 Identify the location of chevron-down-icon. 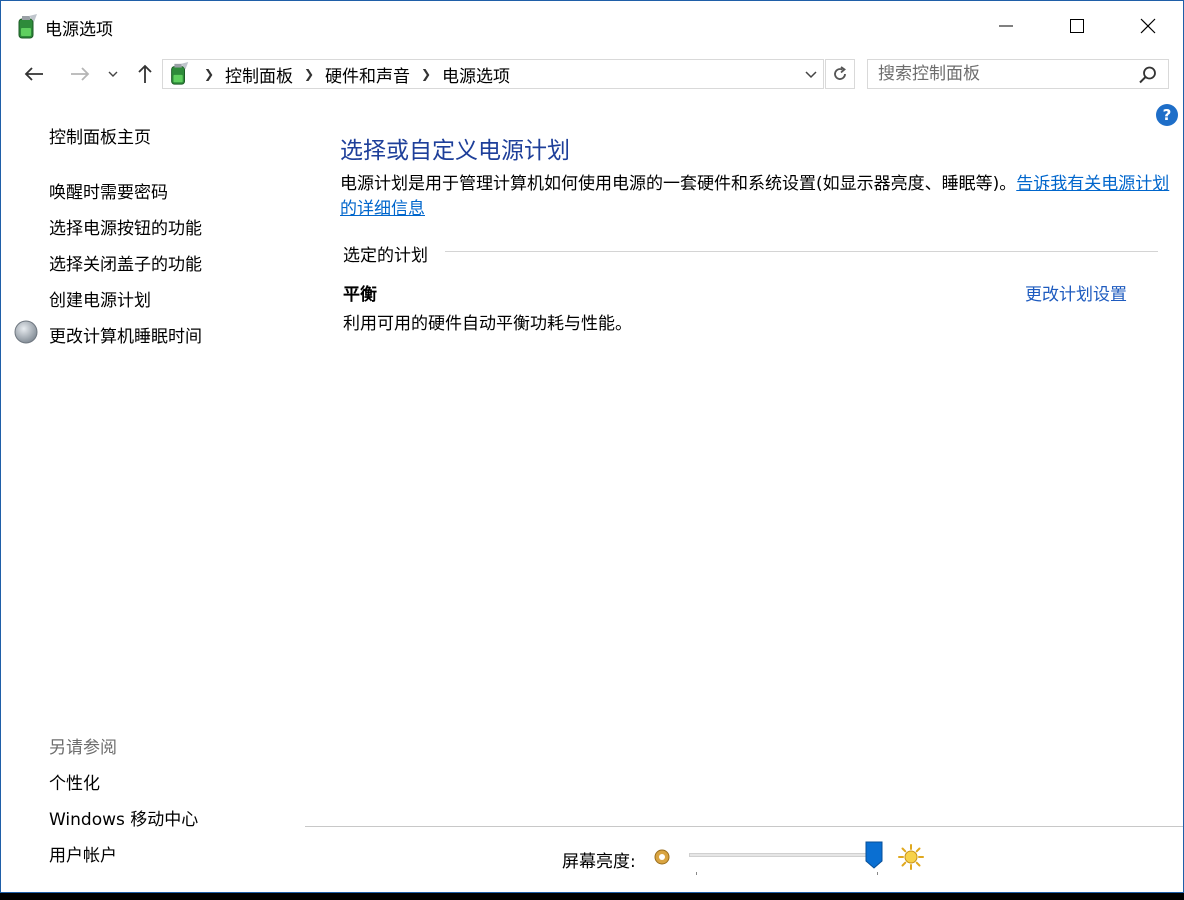
(113, 74).